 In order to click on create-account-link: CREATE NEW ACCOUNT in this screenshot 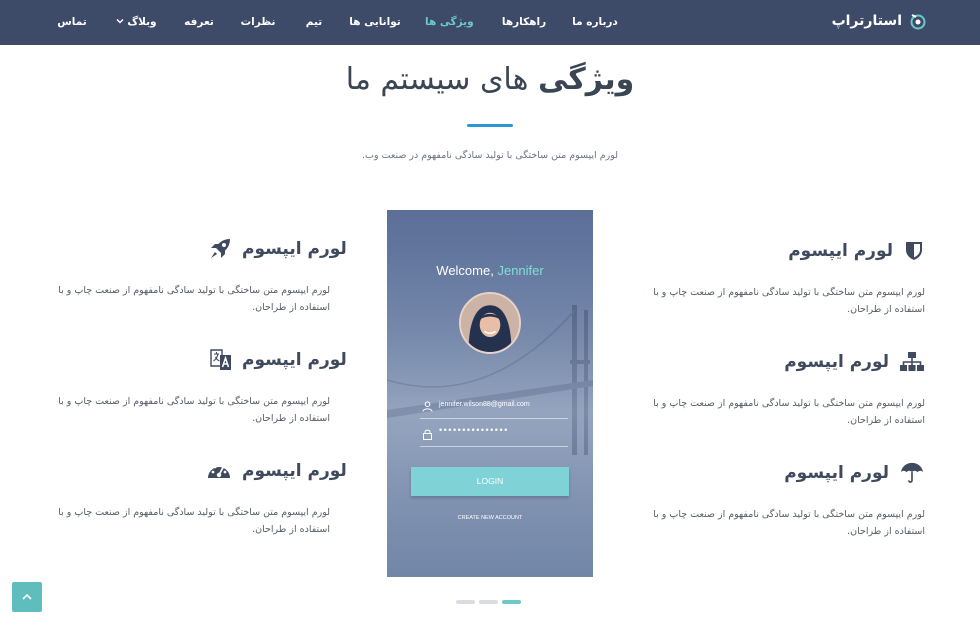, I will do `click(490, 518)`.